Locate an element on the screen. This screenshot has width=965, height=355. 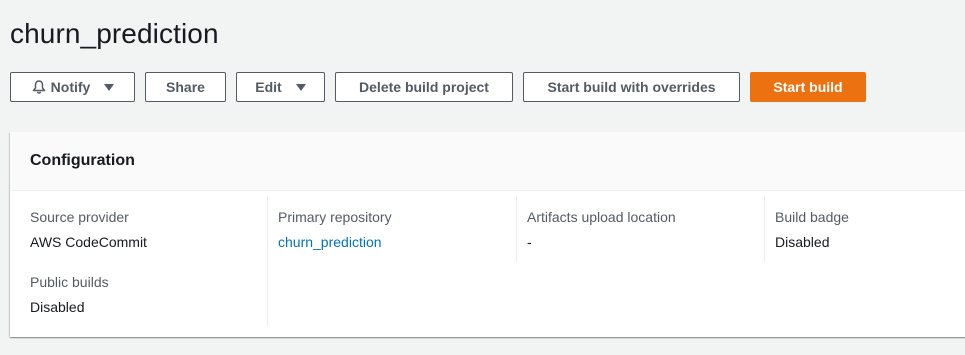
bell-icon is located at coordinates (39, 87).